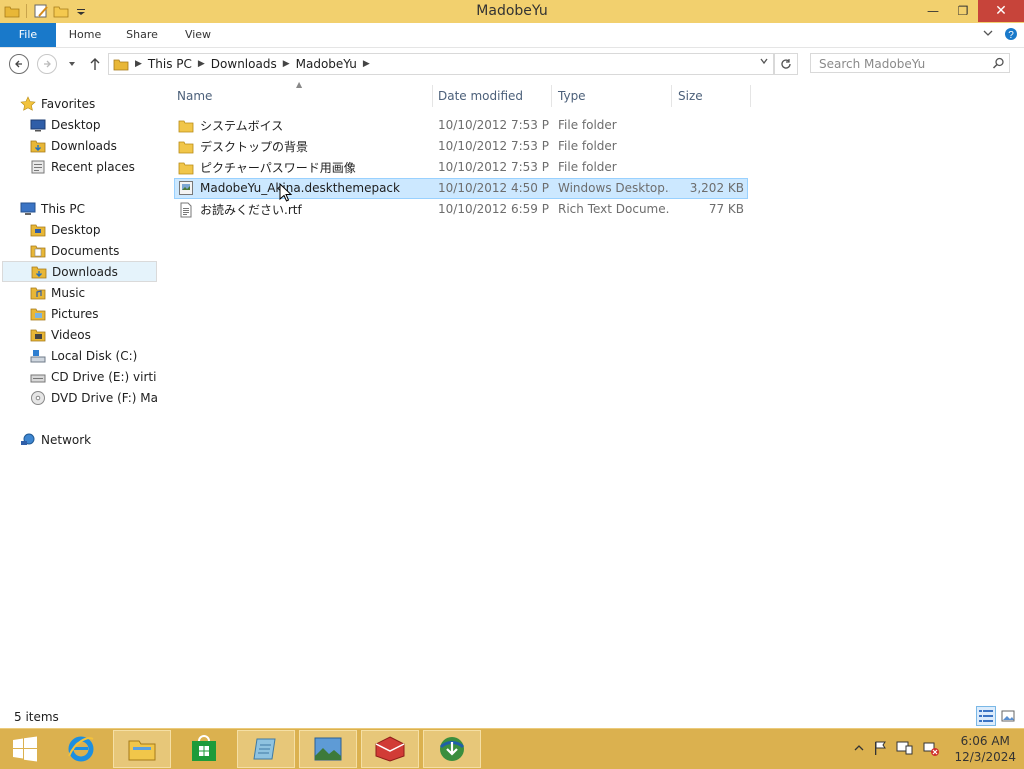 The image size is (1024, 769). Describe the element at coordinates (121, 64) in the screenshot. I see `folder-location-icon` at that location.